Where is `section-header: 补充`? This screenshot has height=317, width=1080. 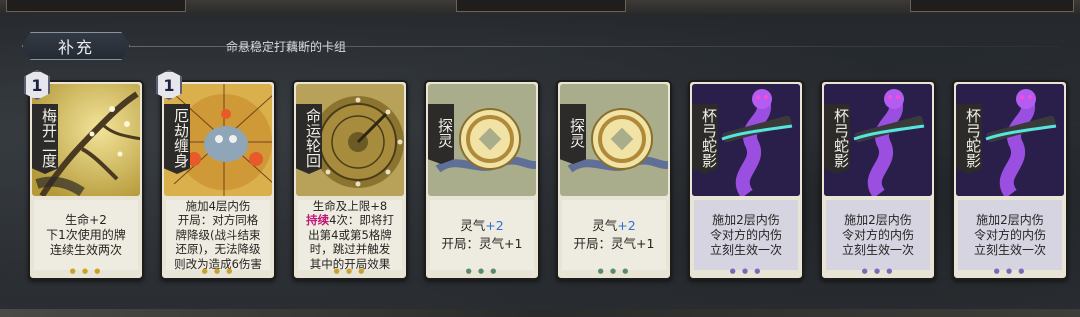 section-header: 补充 is located at coordinates (76, 46).